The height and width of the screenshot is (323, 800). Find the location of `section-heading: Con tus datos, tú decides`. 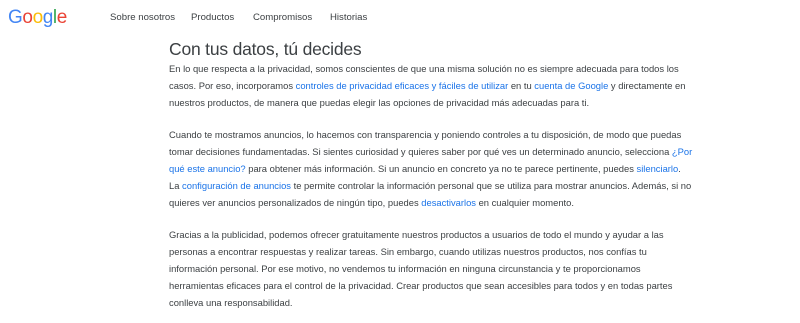

section-heading: Con tus datos, tú decides is located at coordinates (265, 49).